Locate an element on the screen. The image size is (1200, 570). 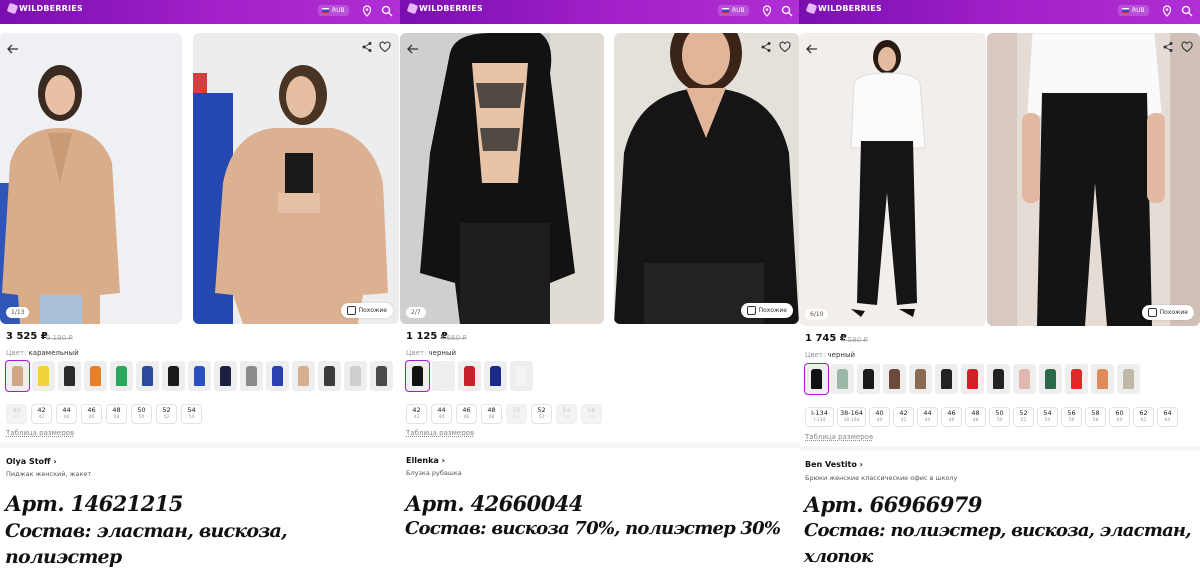
brand-link: Olya Stoff › is located at coordinates (31, 461).